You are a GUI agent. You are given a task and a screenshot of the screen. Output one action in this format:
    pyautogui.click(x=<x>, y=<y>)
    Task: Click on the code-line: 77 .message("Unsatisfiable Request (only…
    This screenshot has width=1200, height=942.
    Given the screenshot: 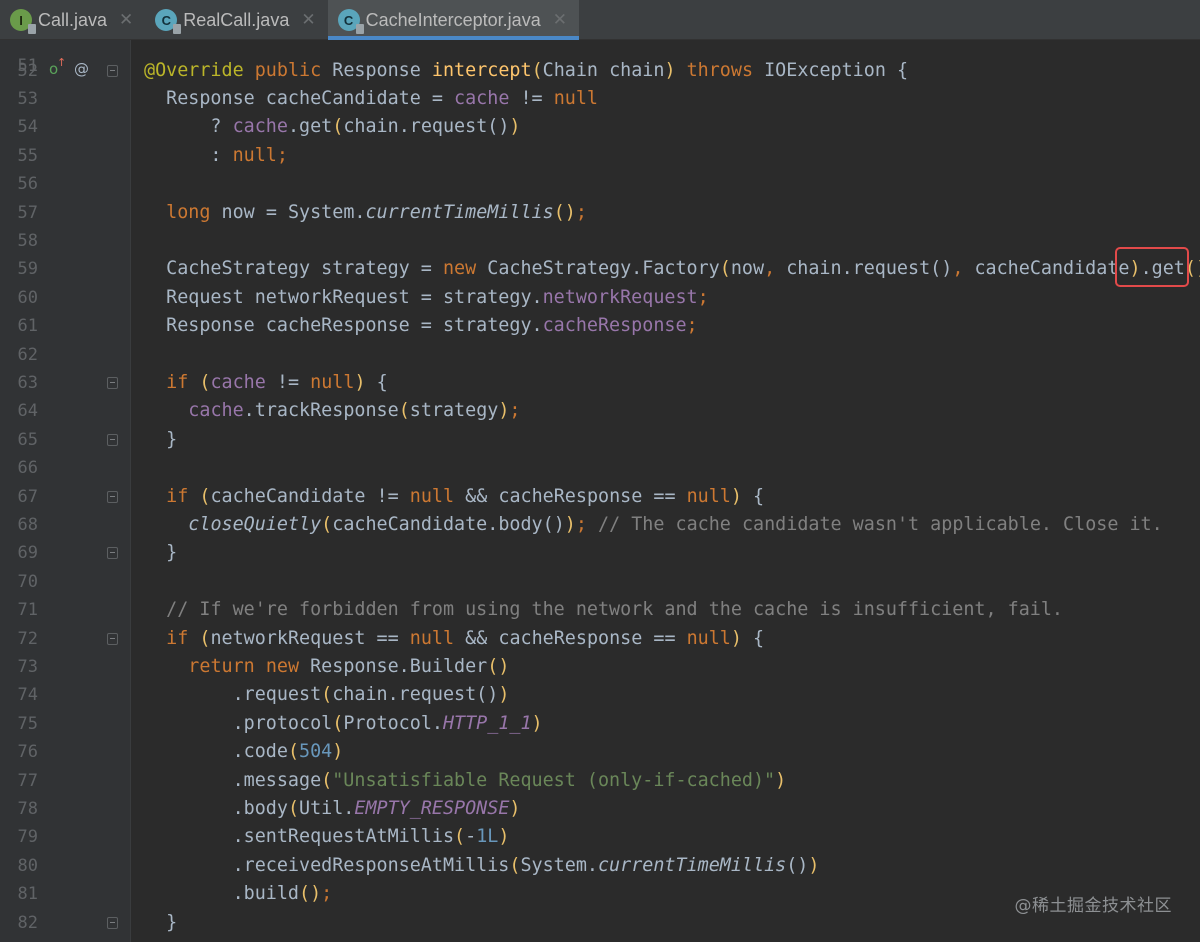 What is the action you would take?
    pyautogui.click(x=600, y=781)
    